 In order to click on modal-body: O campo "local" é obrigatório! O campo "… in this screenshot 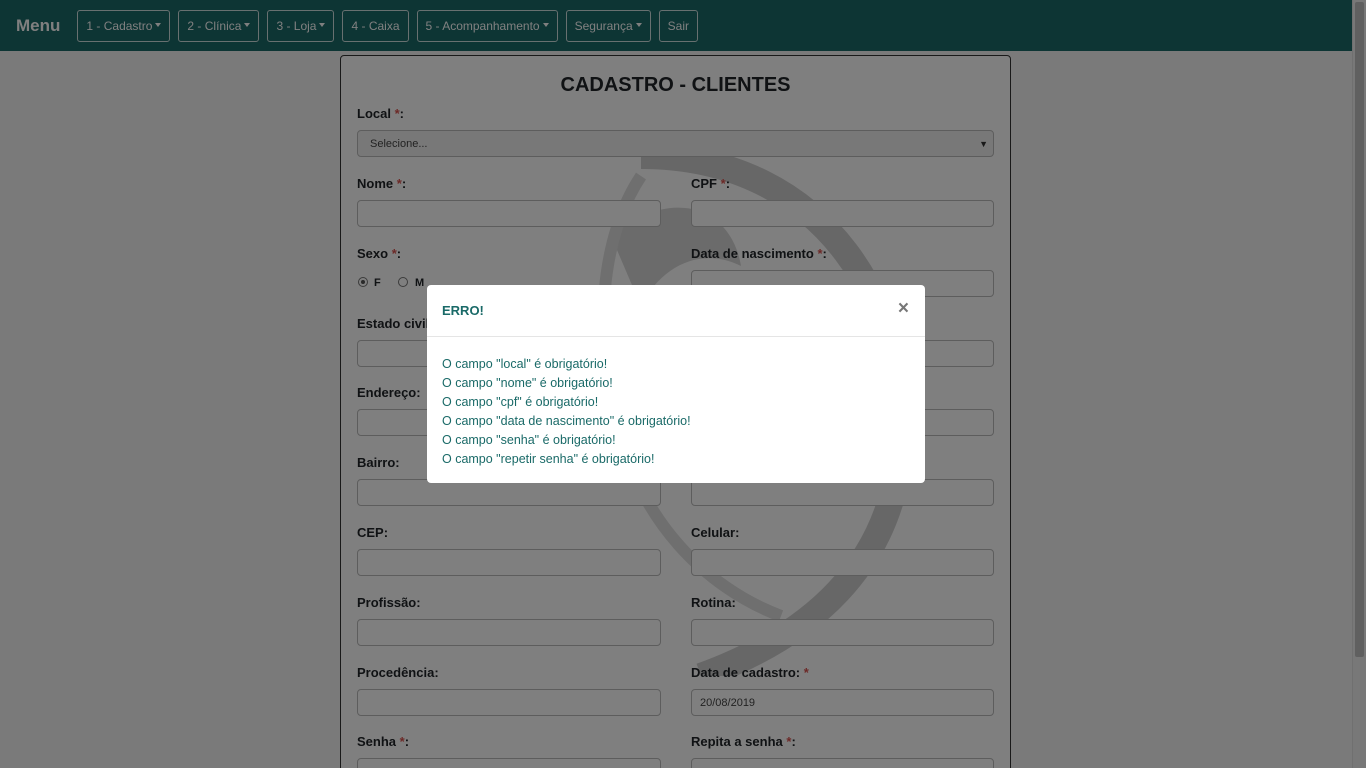, I will do `click(566, 412)`.